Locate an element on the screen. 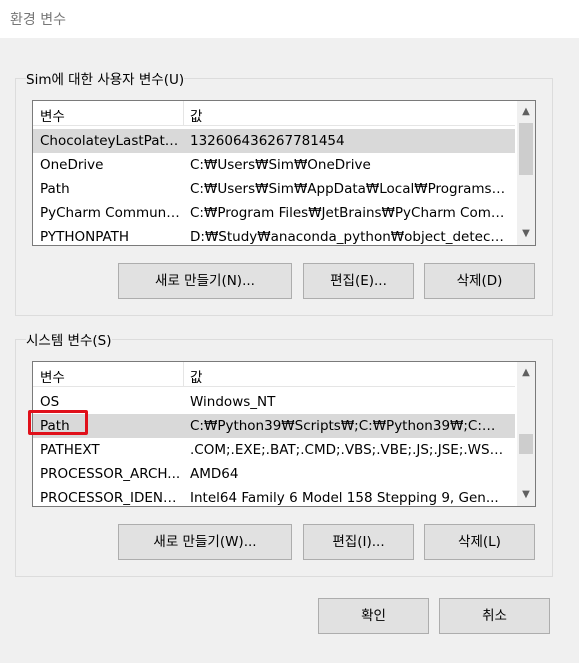 Image resolution: width=579 pixels, height=663 pixels. table-row: OneDrive C:₩Users₩Sim₩OneDrive is located at coordinates (274, 165).